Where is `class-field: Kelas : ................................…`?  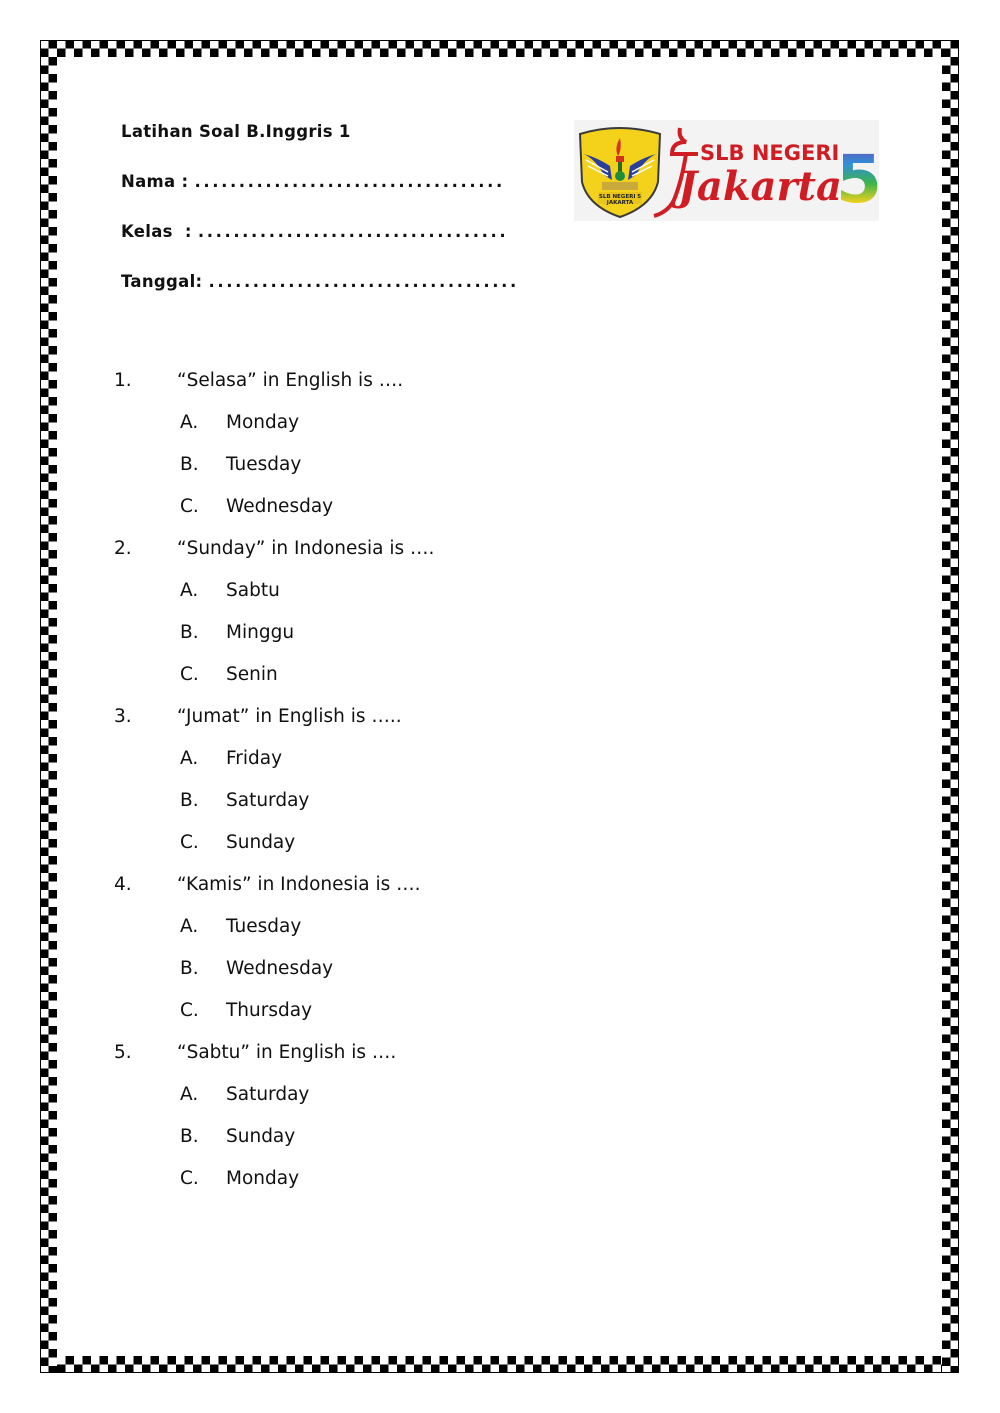
class-field: Kelas : ................................… is located at coordinates (320, 247).